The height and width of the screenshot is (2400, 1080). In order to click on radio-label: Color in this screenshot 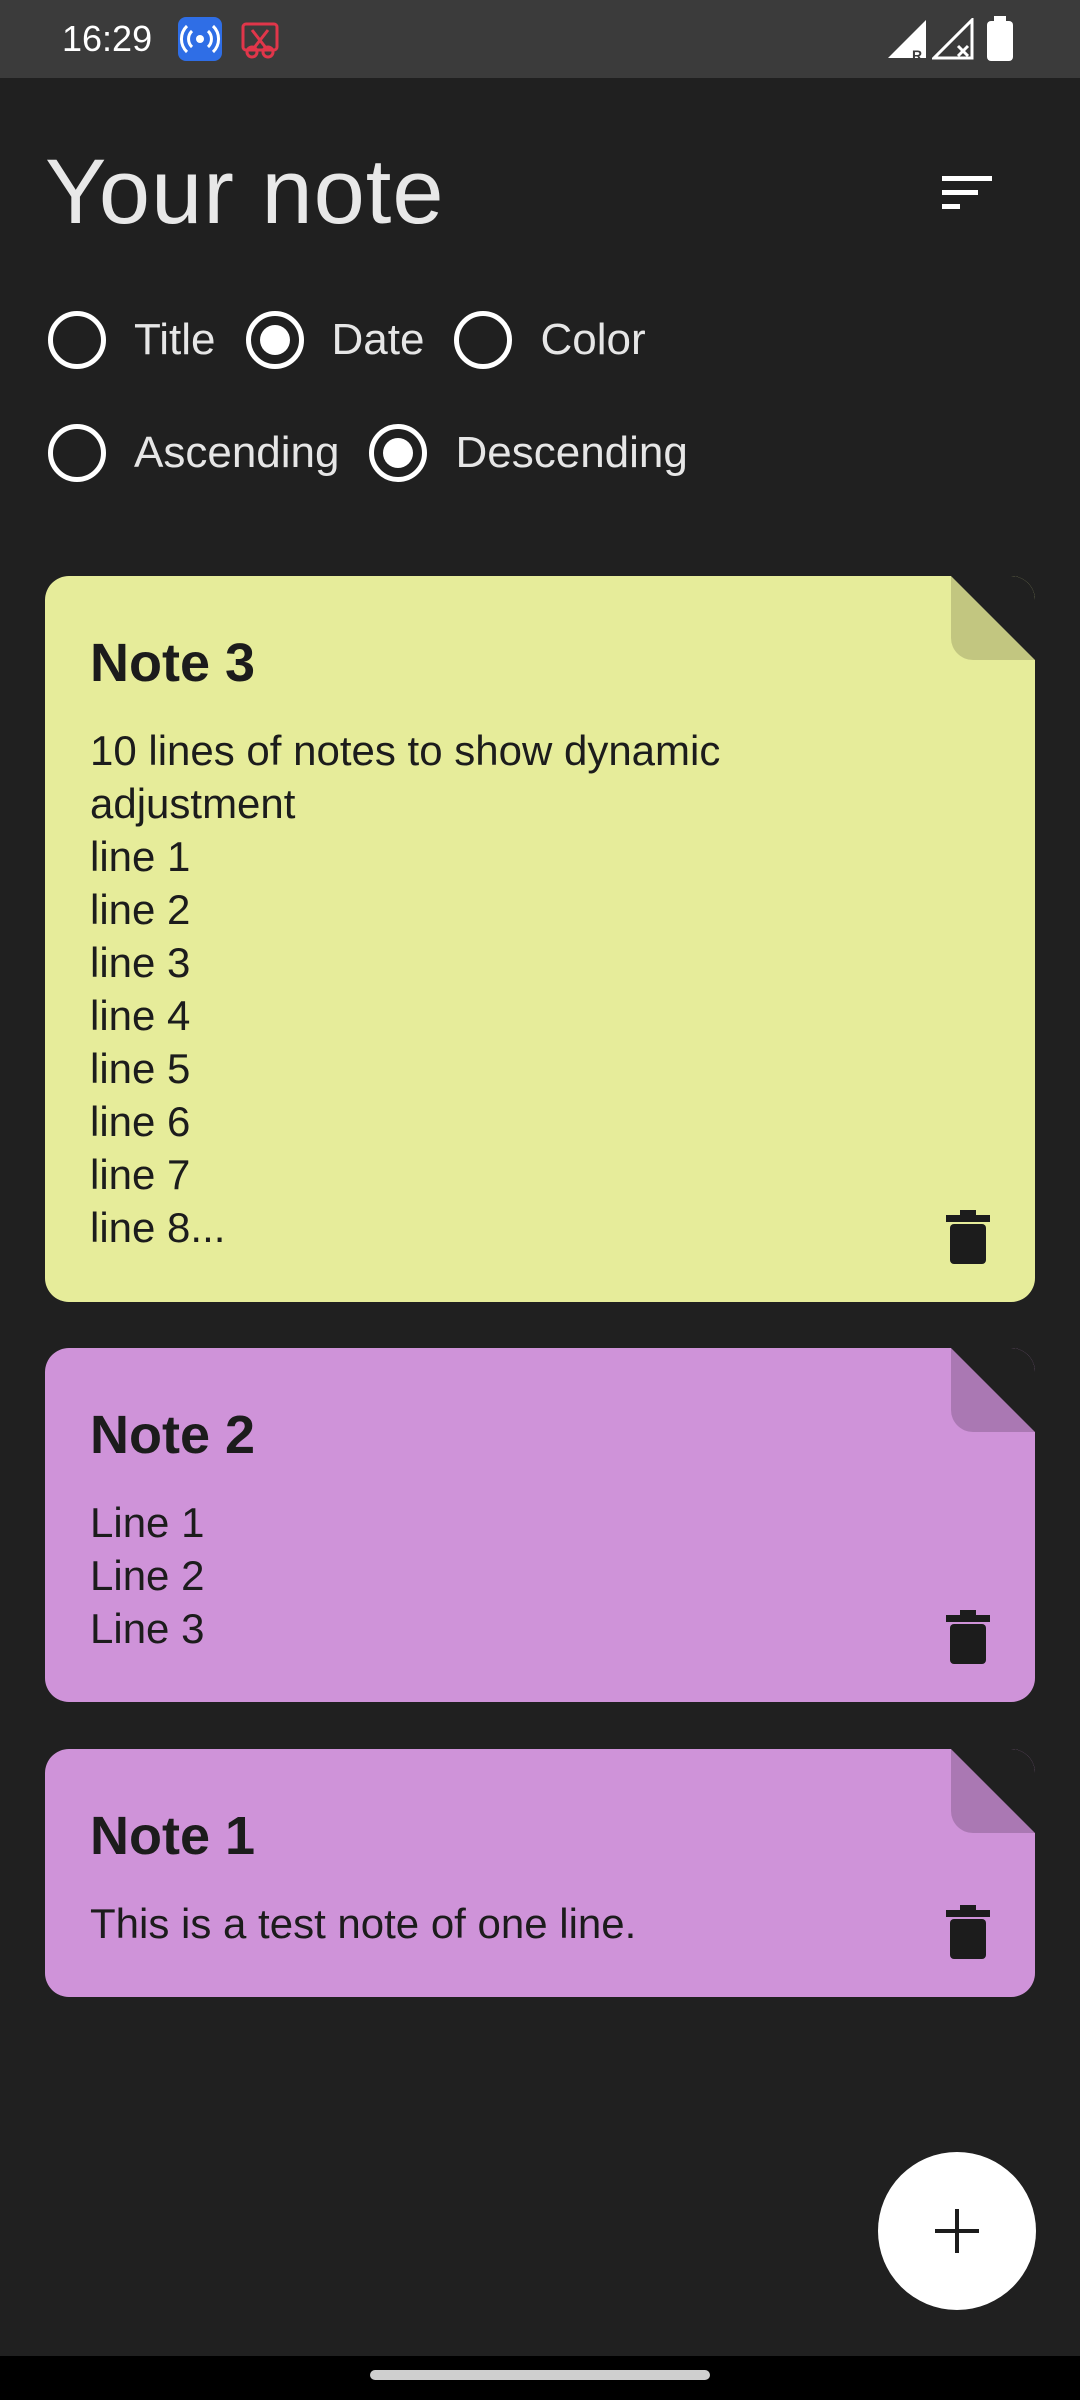, I will do `click(593, 339)`.